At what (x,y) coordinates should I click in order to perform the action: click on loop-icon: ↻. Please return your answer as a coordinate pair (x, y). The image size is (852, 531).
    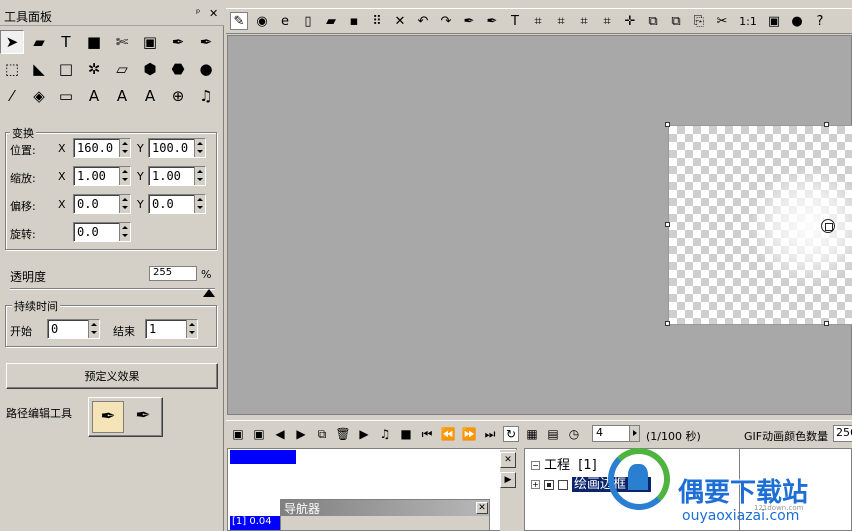
    Looking at the image, I should click on (511, 434).